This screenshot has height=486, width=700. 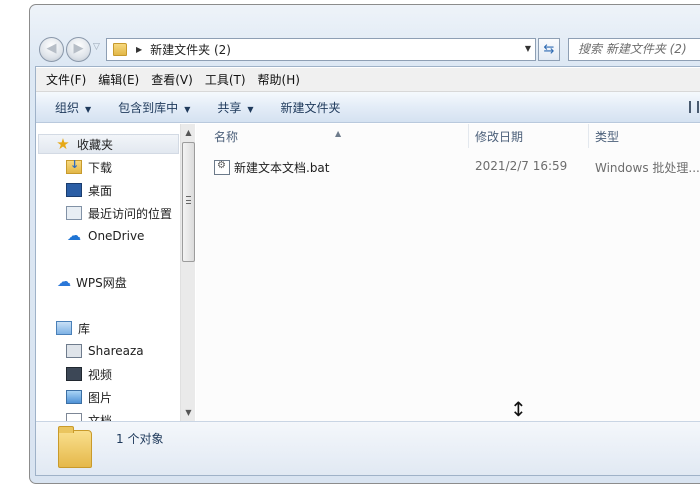 I want to click on include-in-library-button: 包含到库中 ▼, so click(x=154, y=107).